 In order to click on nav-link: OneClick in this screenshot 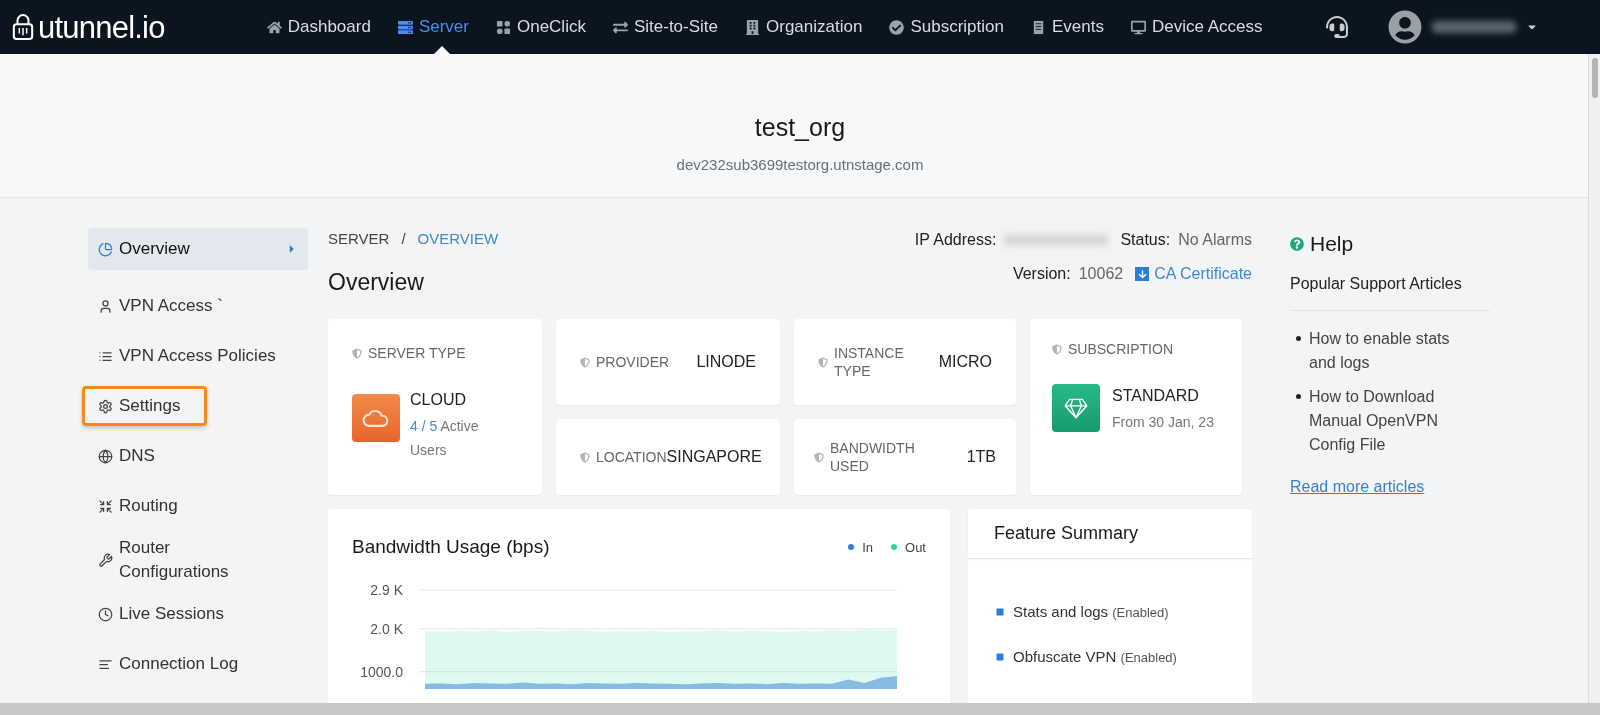, I will do `click(540, 27)`.